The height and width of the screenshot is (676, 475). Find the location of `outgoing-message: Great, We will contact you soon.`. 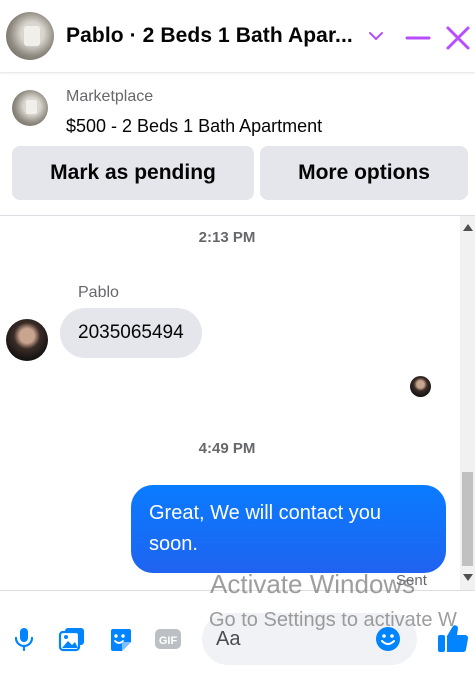

outgoing-message: Great, We will contact you soon. is located at coordinates (288, 529).